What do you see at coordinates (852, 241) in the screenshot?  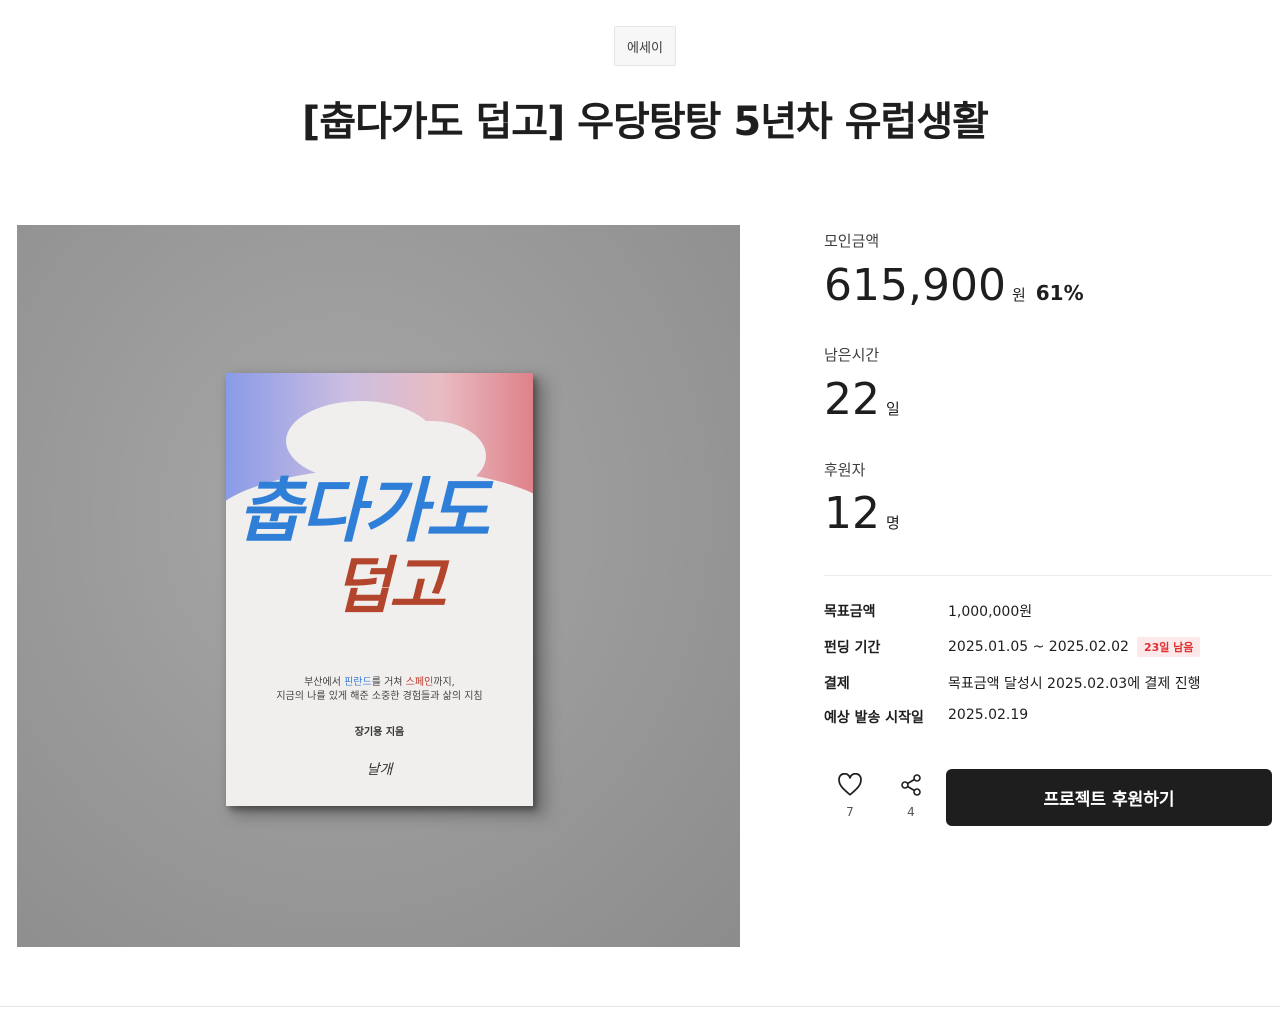 I see `raised-label: 모인금액` at bounding box center [852, 241].